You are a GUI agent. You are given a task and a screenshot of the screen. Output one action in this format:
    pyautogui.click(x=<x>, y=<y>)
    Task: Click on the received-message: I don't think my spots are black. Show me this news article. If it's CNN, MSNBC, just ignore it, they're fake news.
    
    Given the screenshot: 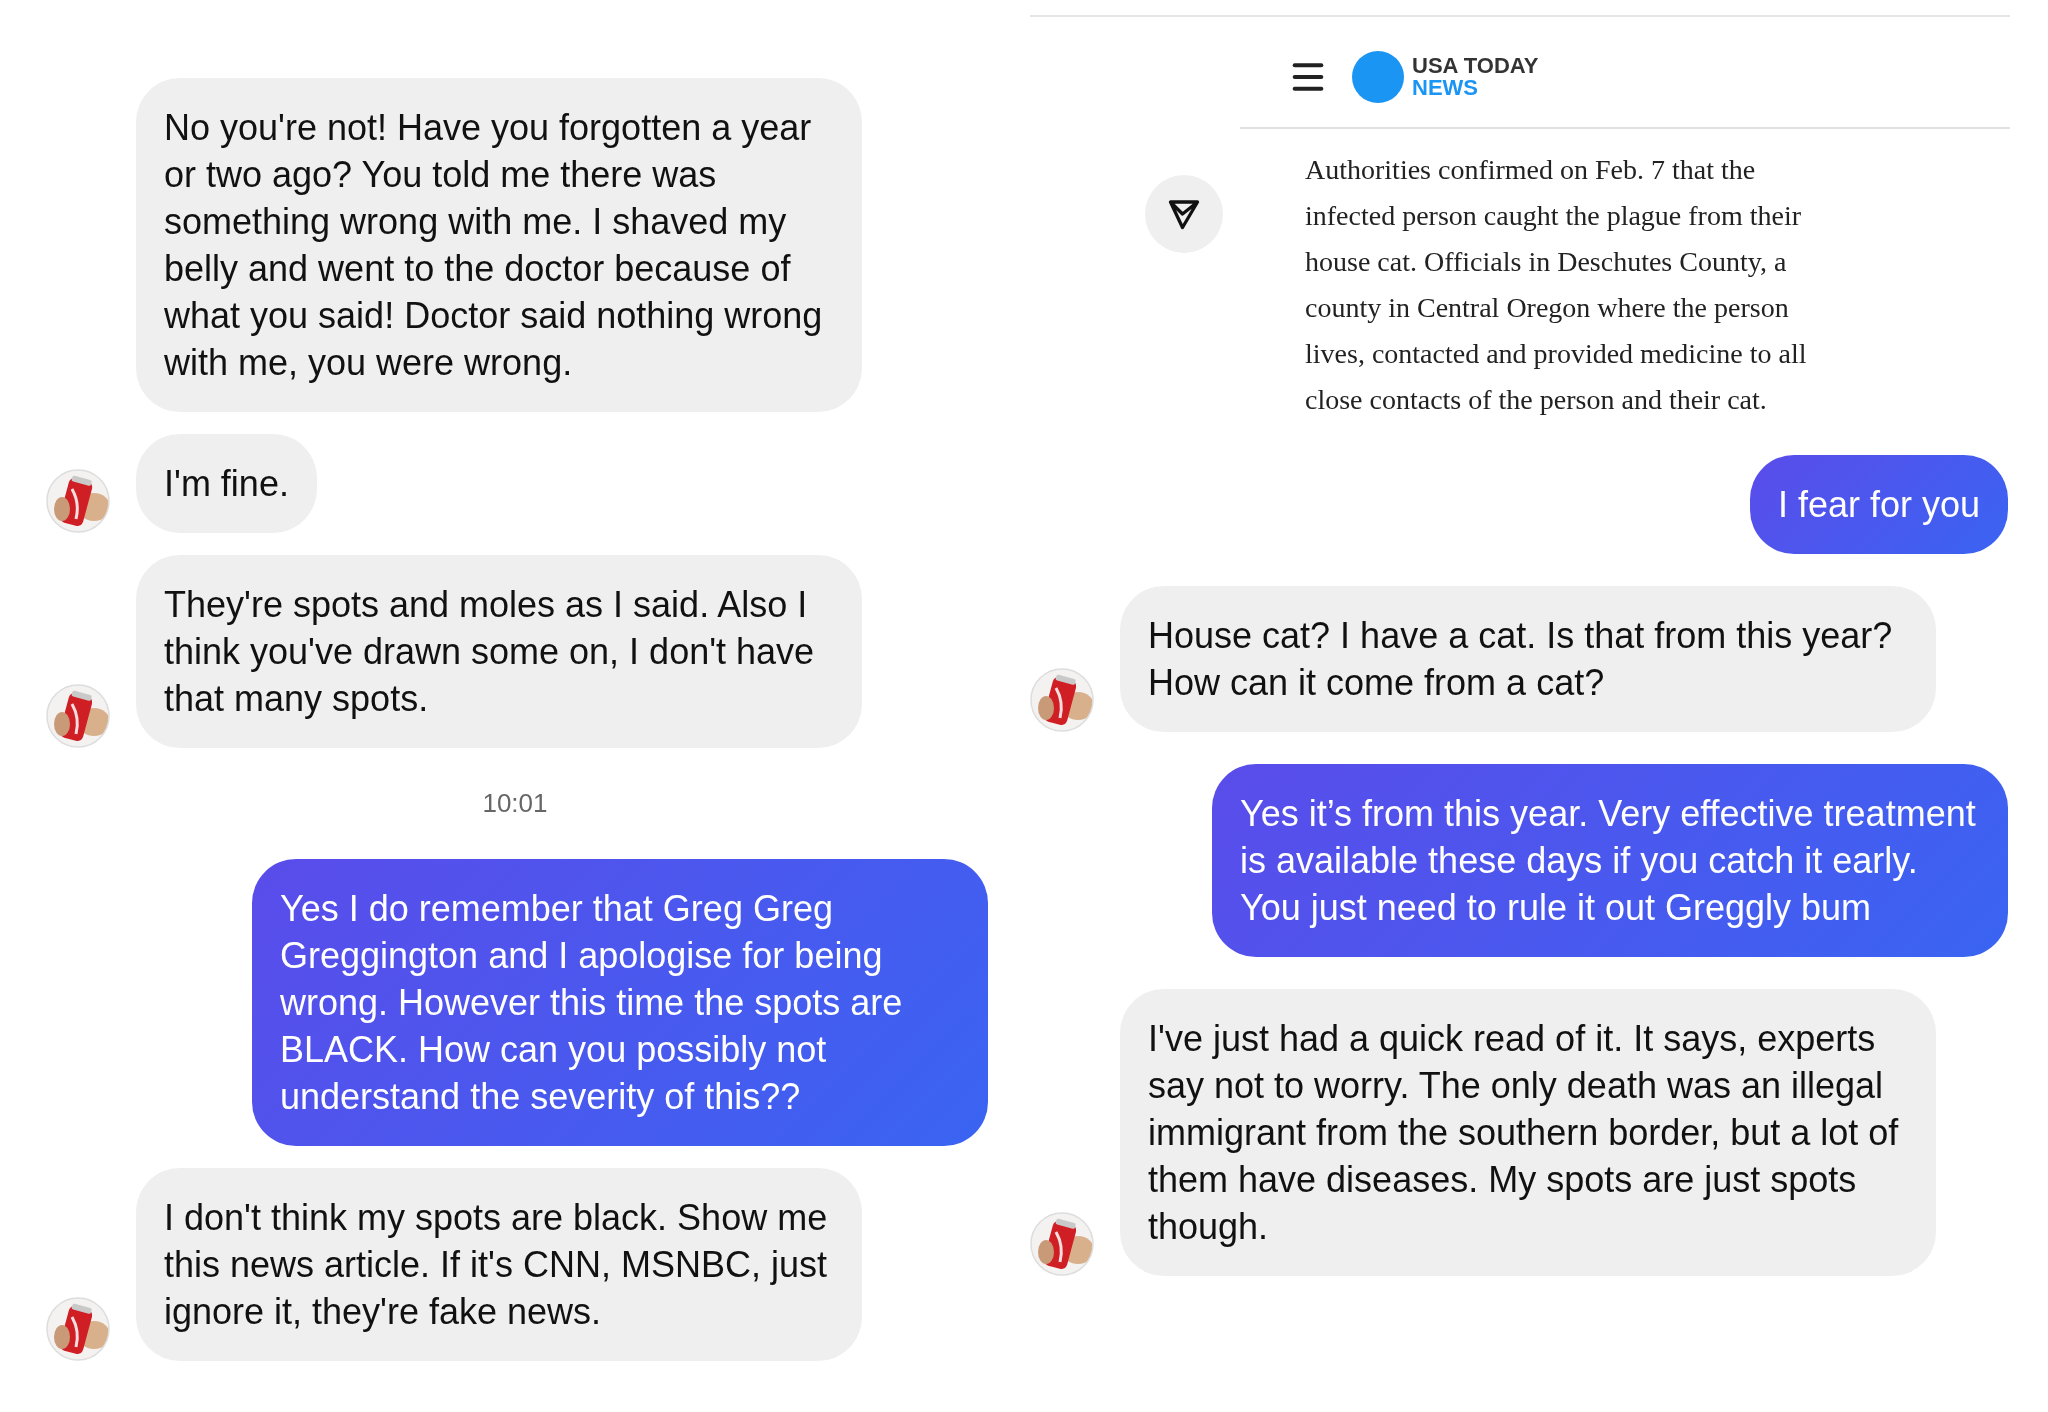 What is the action you would take?
    pyautogui.click(x=499, y=1264)
    